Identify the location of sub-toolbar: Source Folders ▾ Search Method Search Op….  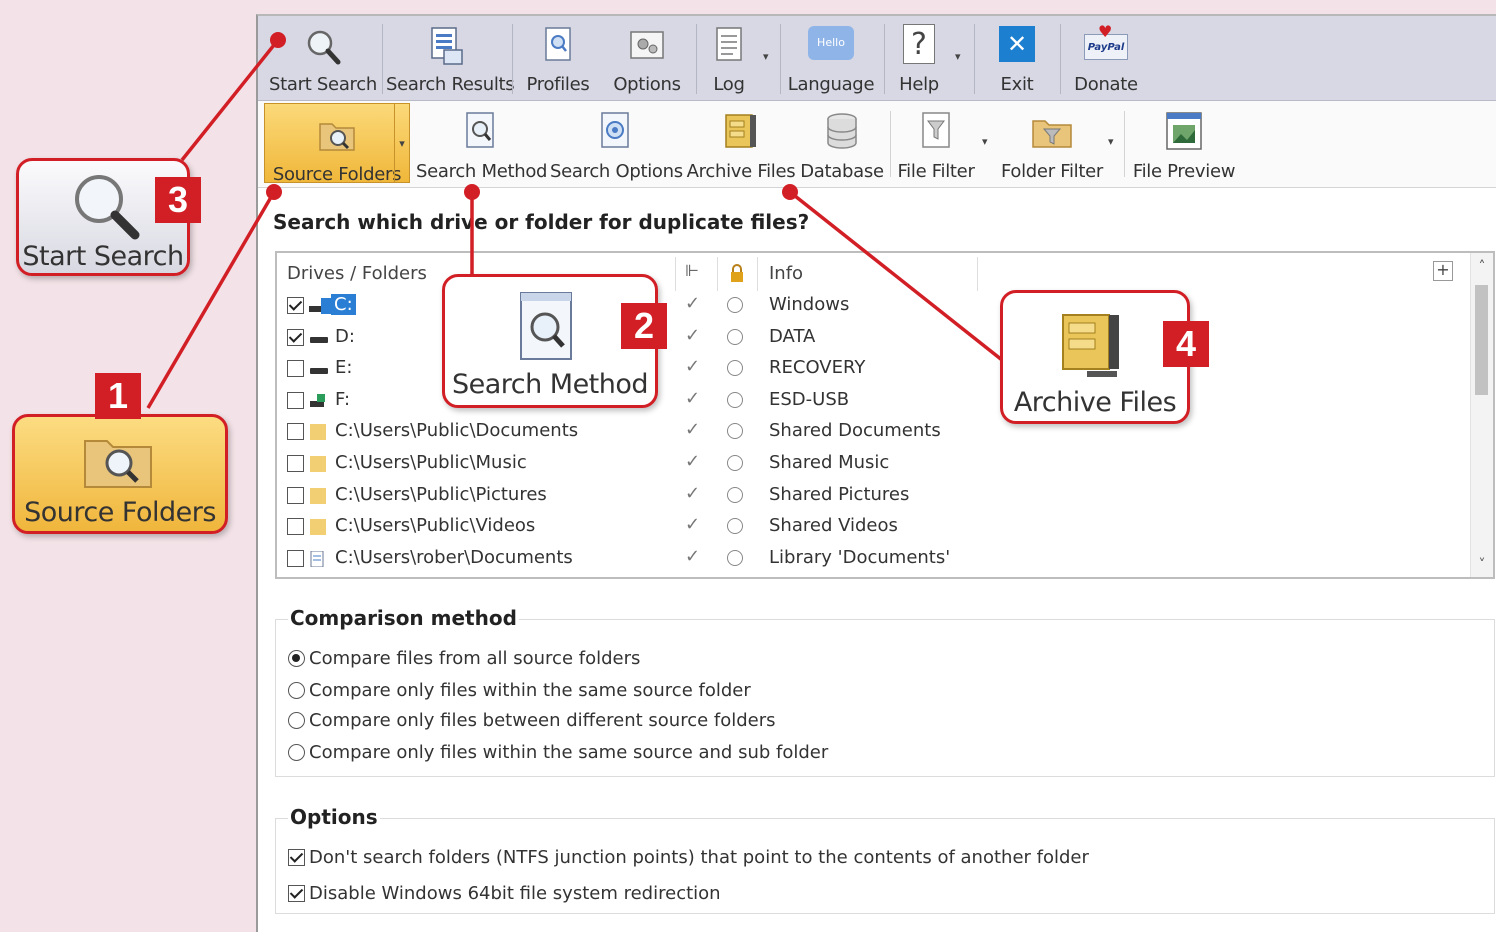
(877, 144).